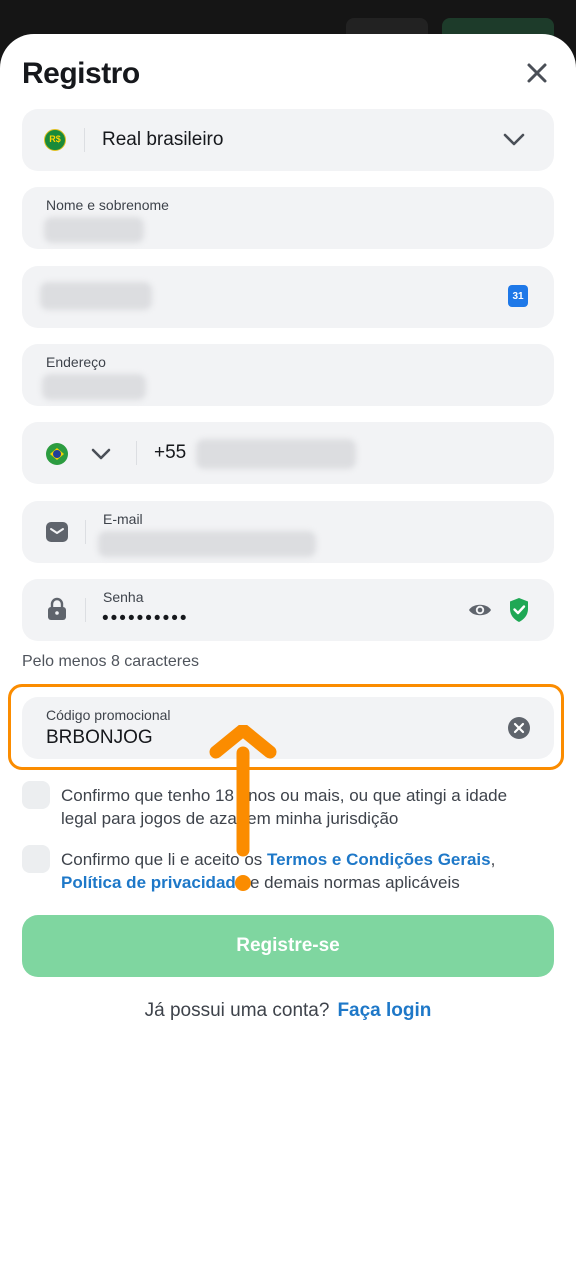 This screenshot has width=576, height=1280. Describe the element at coordinates (288, 297) in the screenshot. I see `birthdate-field: 31` at that location.